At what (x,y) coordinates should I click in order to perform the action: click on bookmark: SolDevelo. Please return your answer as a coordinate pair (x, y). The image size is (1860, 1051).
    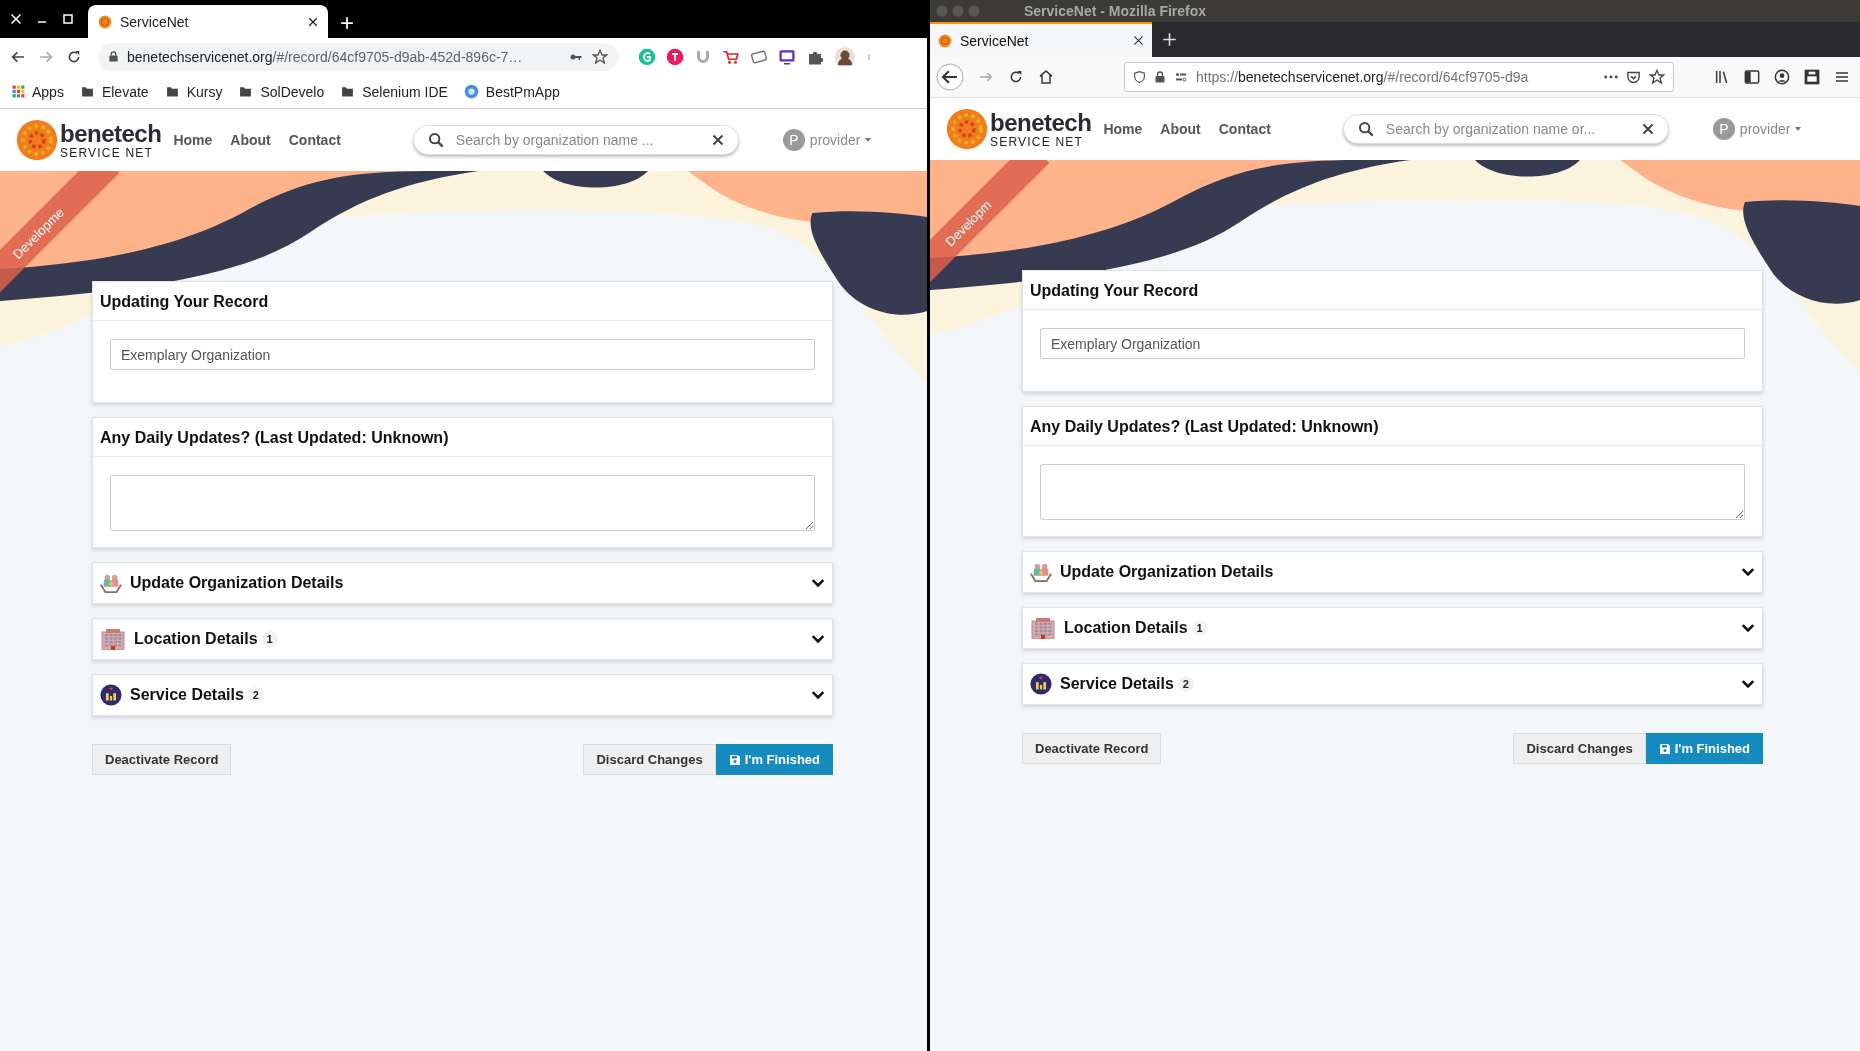
    Looking at the image, I should click on (292, 91).